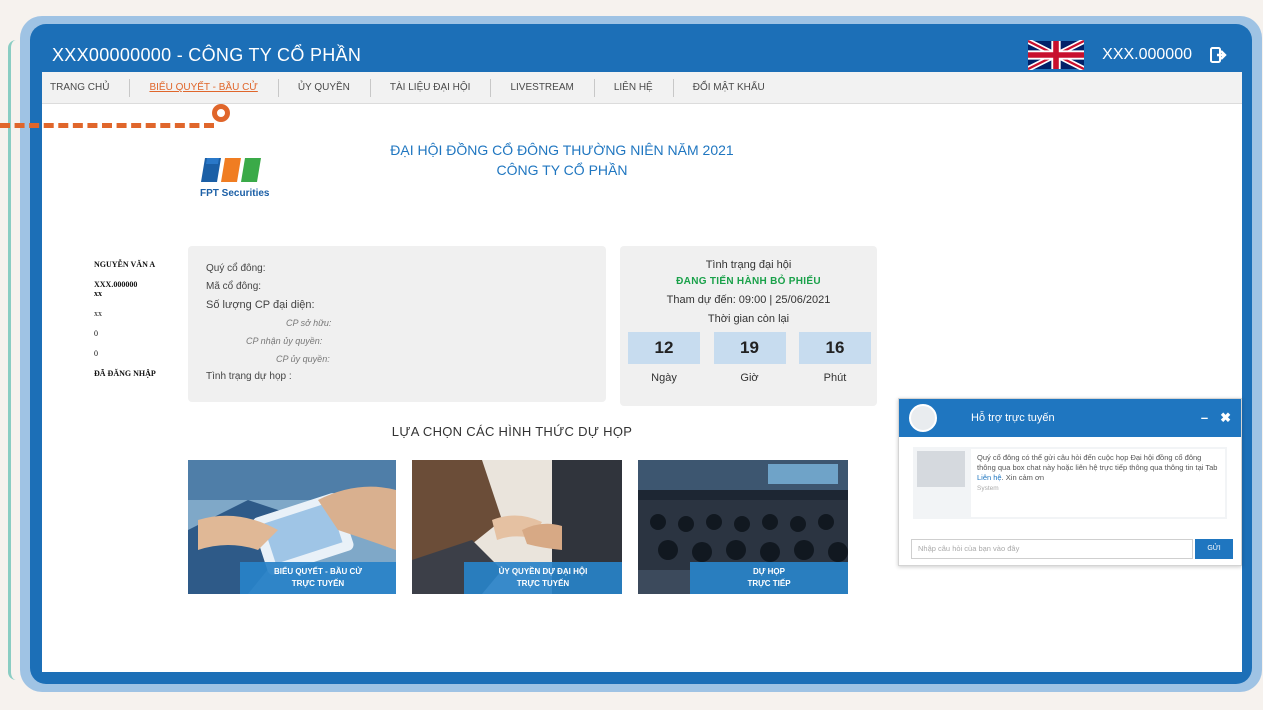 Image resolution: width=1263 pixels, height=710 pixels. I want to click on nav-item: TÀI LIỆU ĐẠI HỘI, so click(430, 88).